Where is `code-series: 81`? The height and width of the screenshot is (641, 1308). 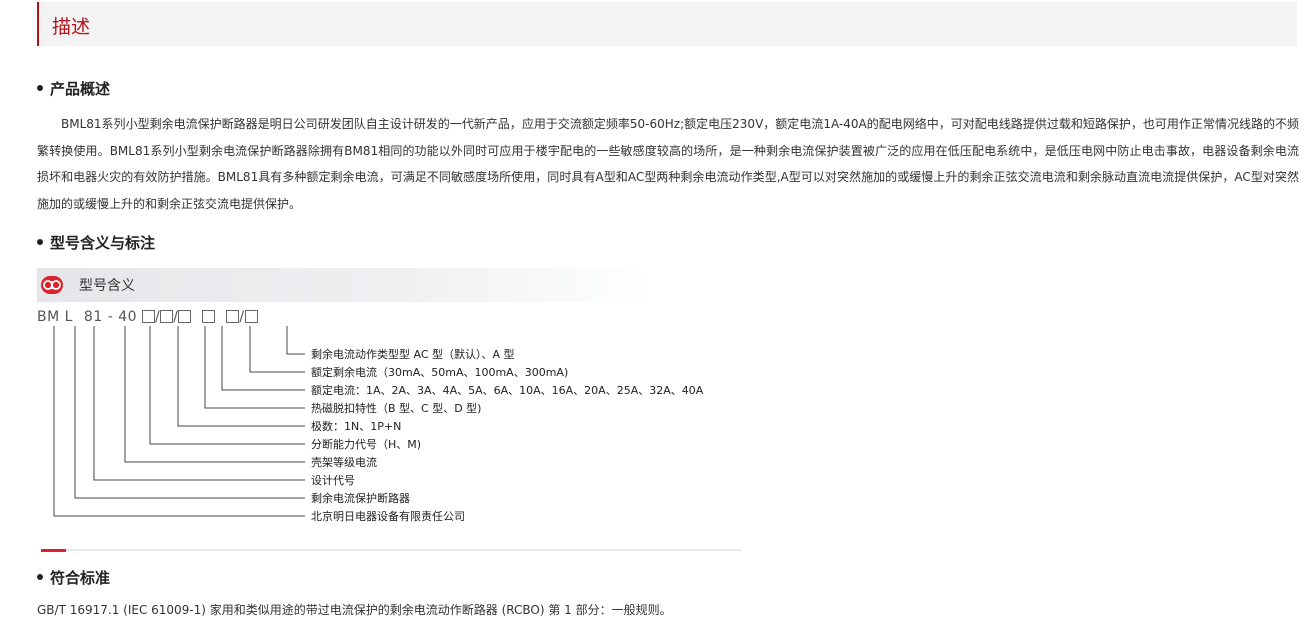
code-series: 81 is located at coordinates (93, 317).